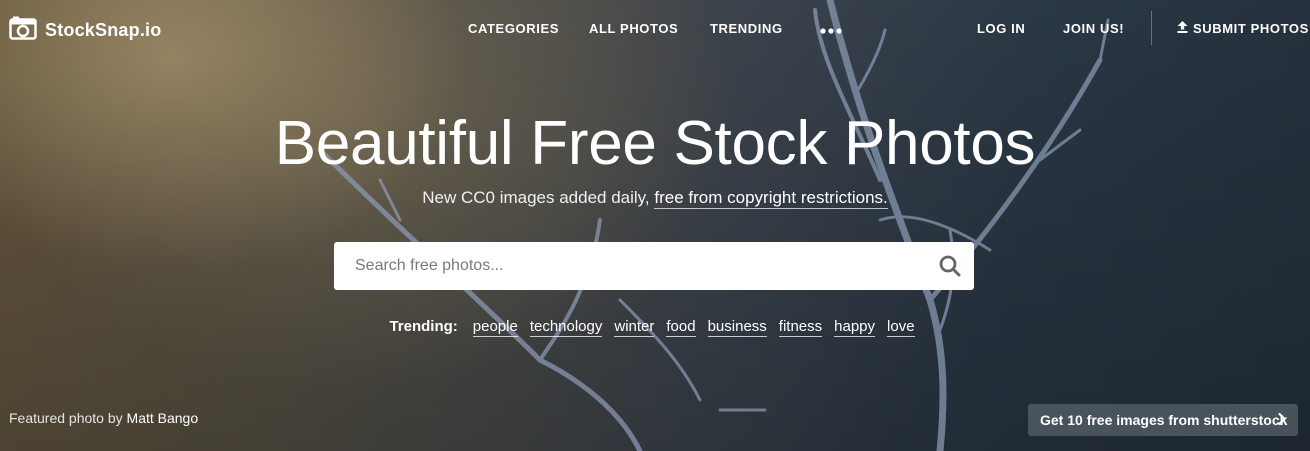 The width and height of the screenshot is (1310, 451). I want to click on nav-trending: TRENDING, so click(746, 28).